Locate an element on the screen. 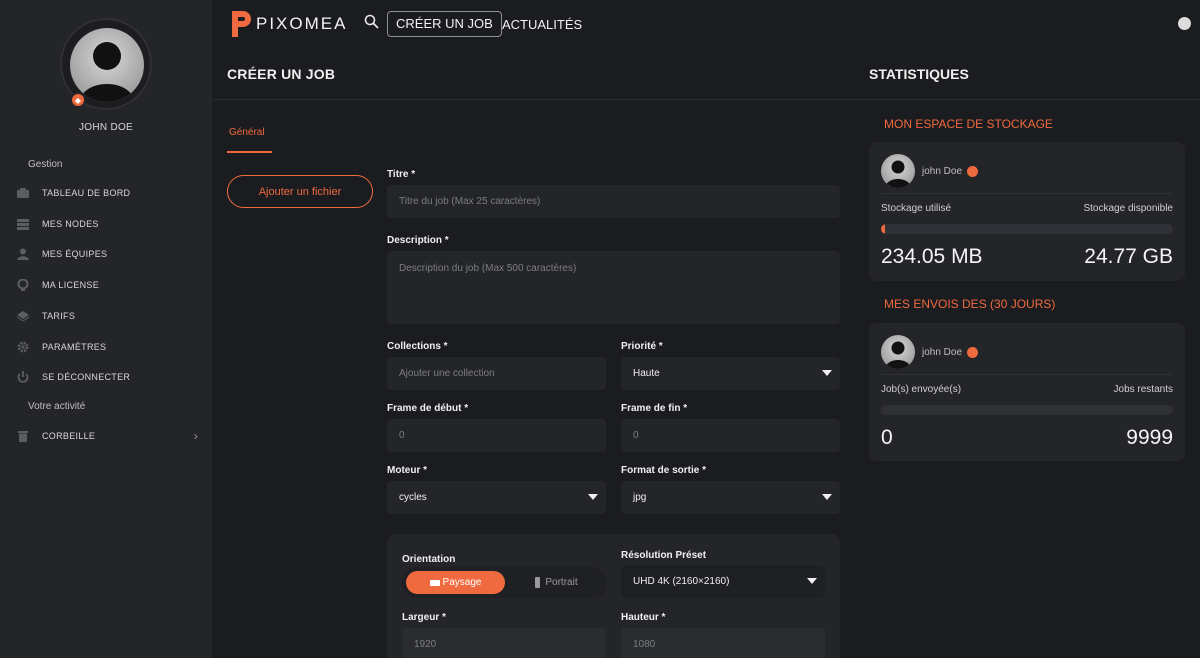 The height and width of the screenshot is (658, 1200). preset-select: UHD 4K (2160×2160) is located at coordinates (723, 581).